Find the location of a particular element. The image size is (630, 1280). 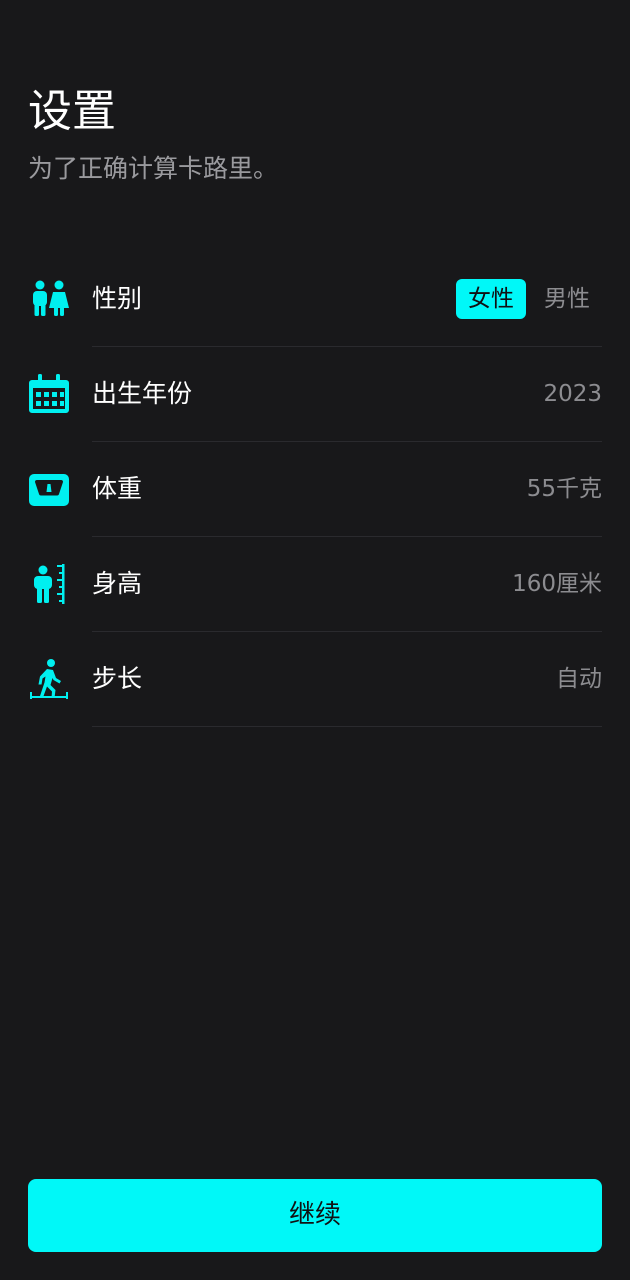

height-value: 160厘米 is located at coordinates (557, 584).